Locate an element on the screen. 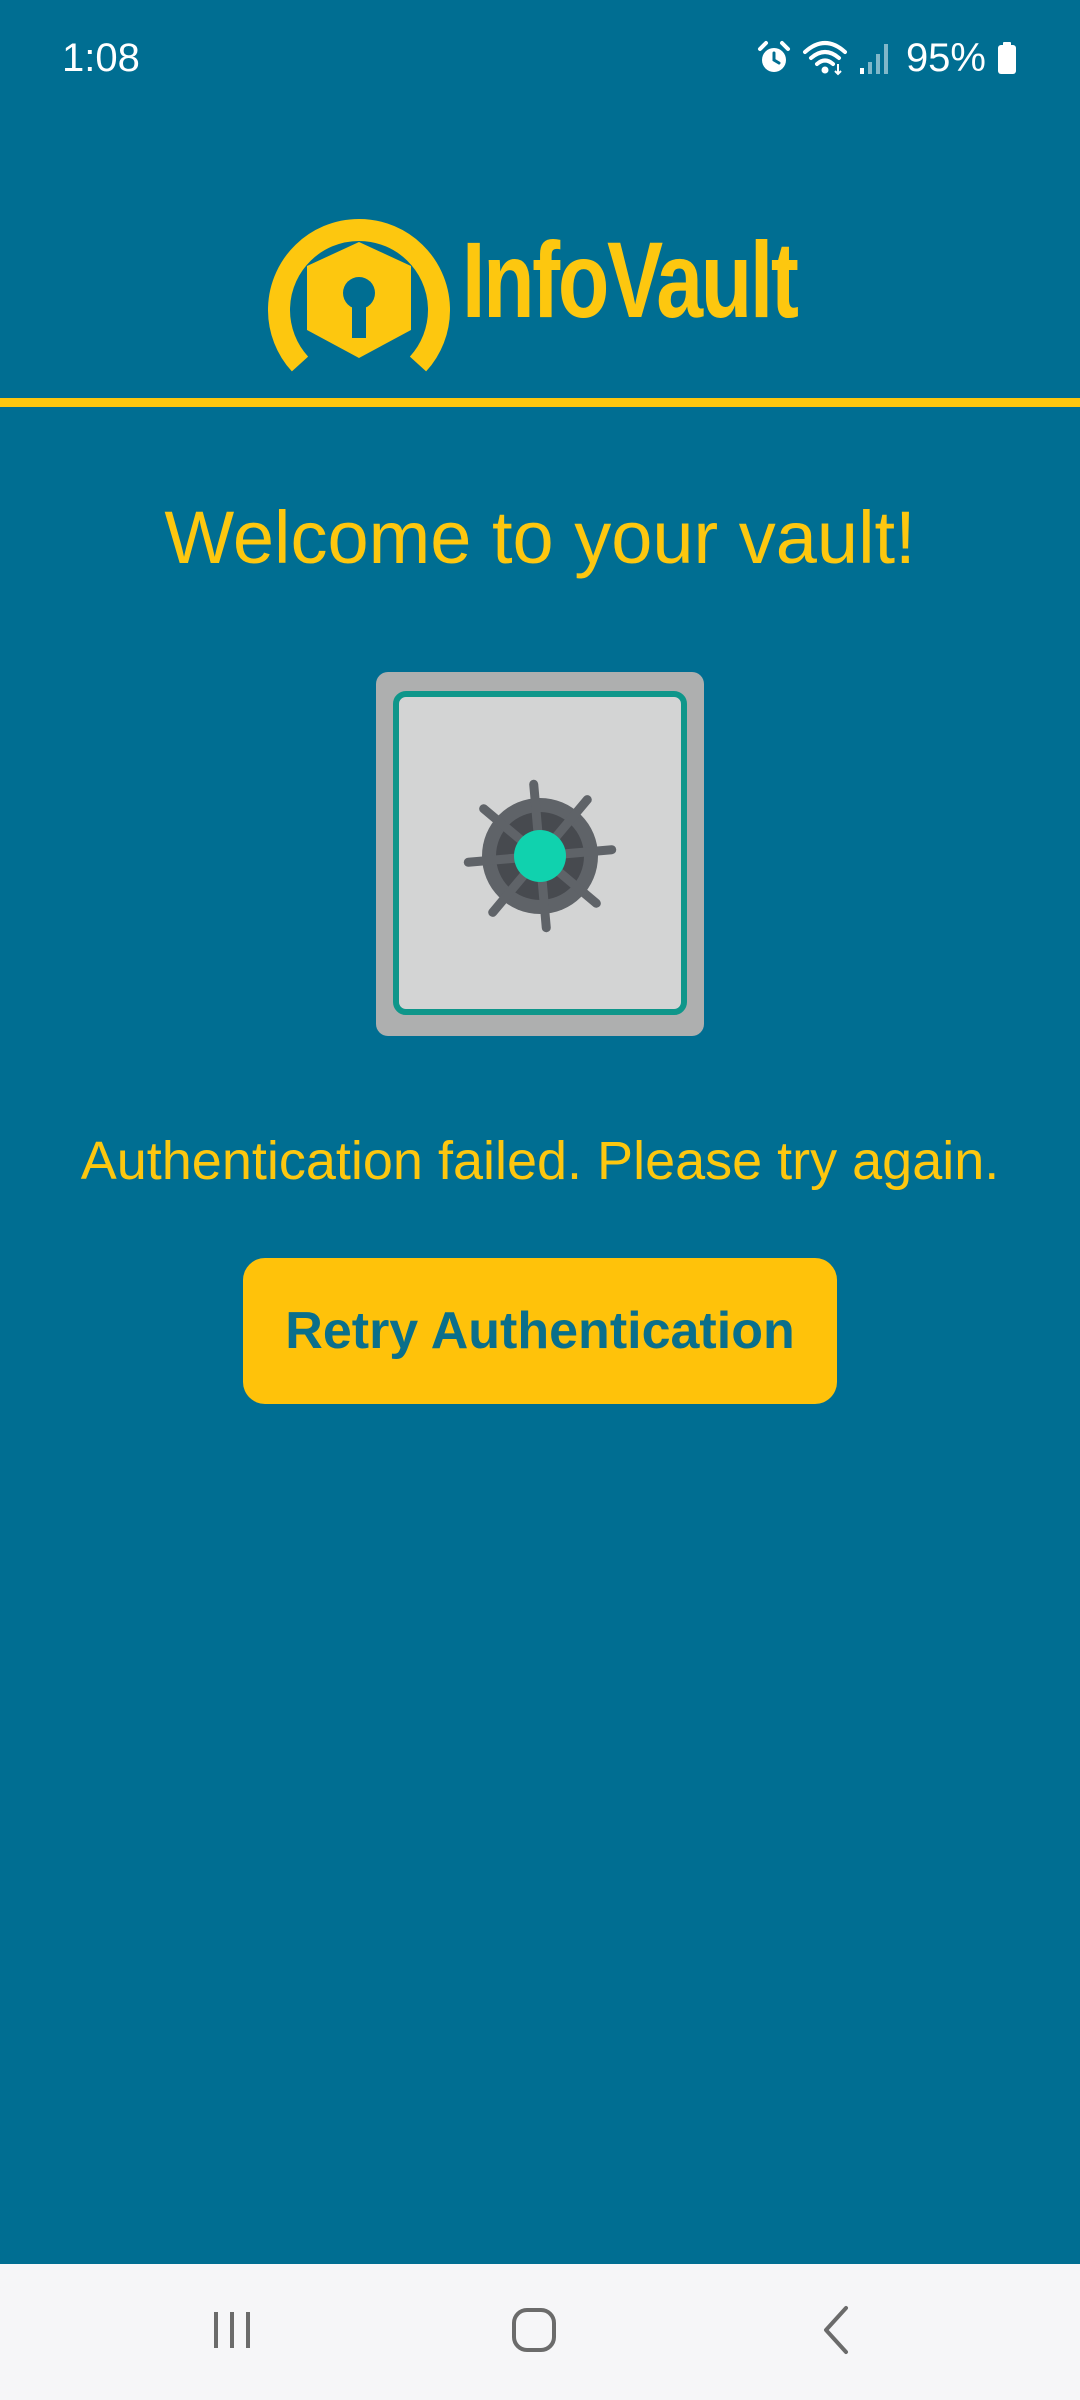 This screenshot has height=2400, width=1080. system-nav-bar is located at coordinates (540, 2332).